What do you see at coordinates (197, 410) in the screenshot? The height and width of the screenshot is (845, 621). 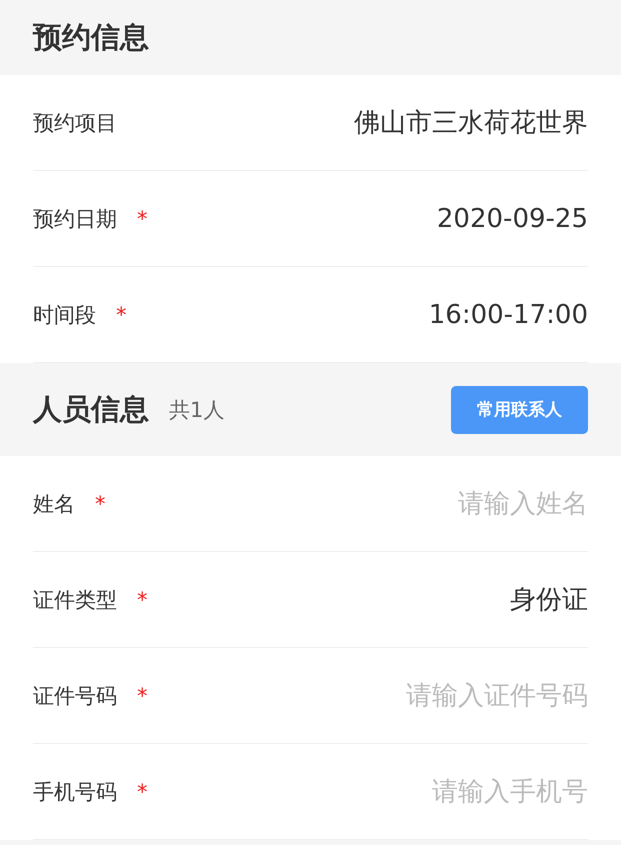 I see `person-count: 共1人` at bounding box center [197, 410].